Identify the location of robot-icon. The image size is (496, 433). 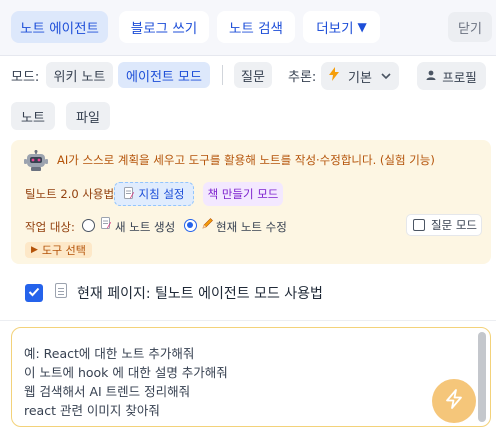
(36, 163).